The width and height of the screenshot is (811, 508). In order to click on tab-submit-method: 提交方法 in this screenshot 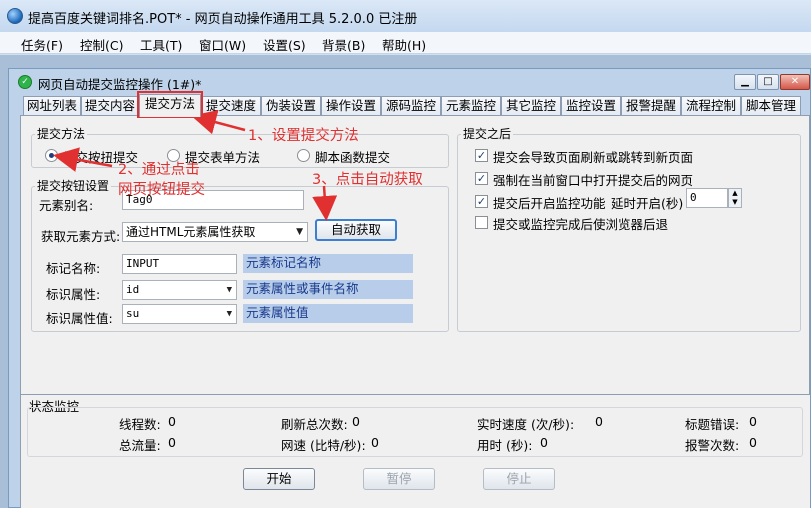, I will do `click(170, 105)`.